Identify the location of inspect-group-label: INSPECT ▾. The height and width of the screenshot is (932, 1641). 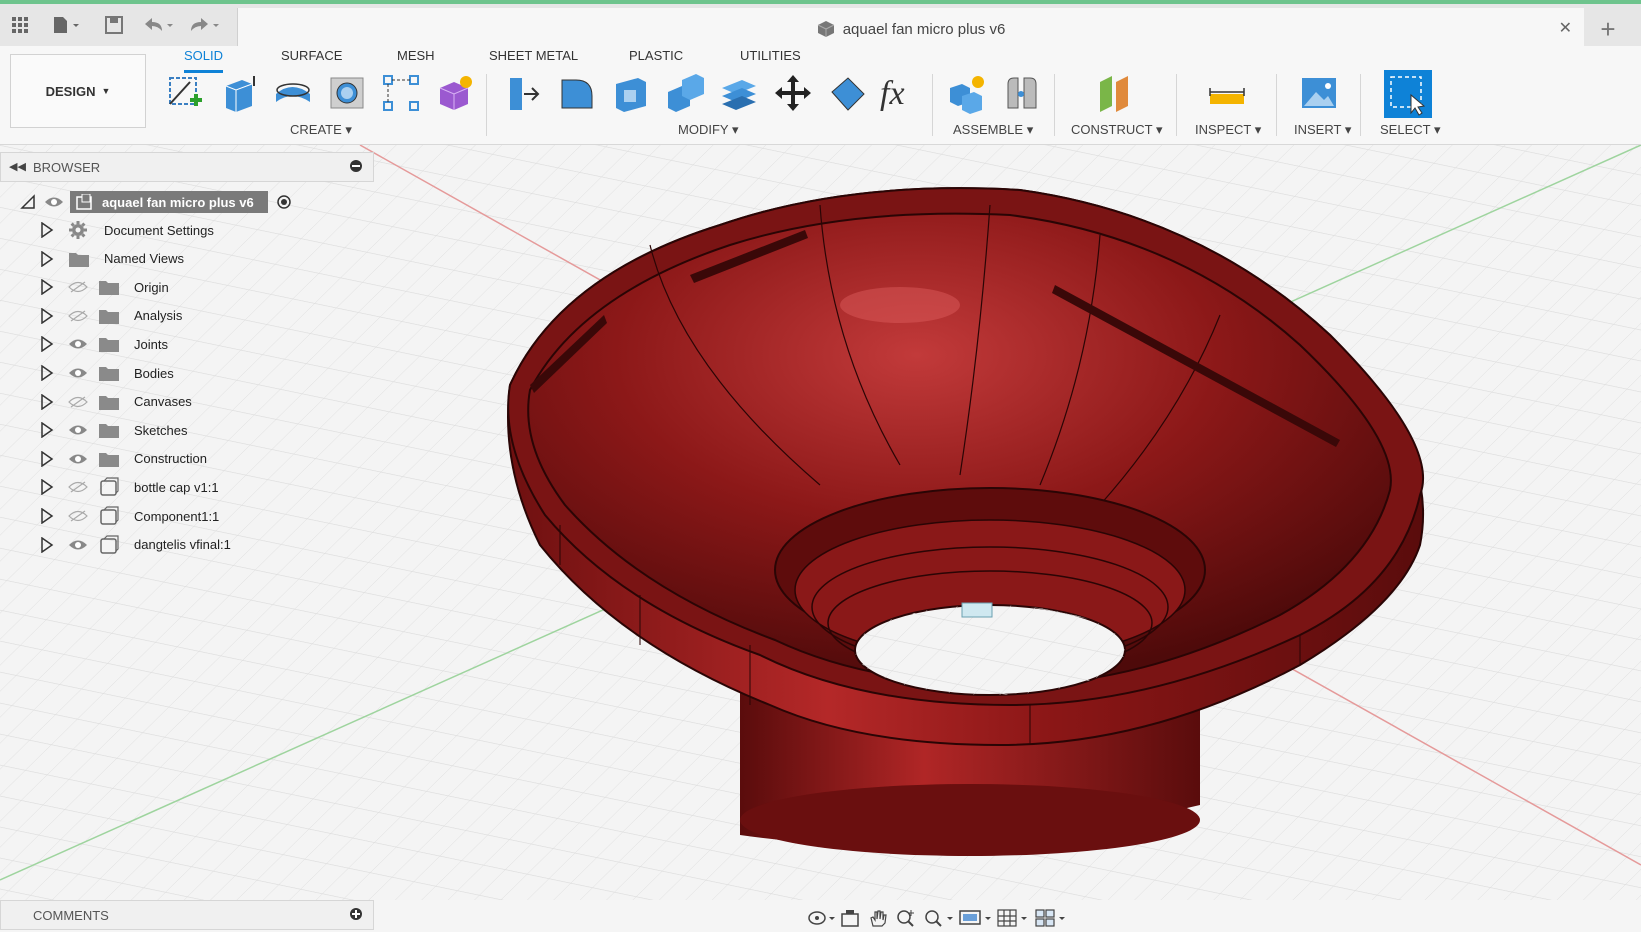
(1228, 130).